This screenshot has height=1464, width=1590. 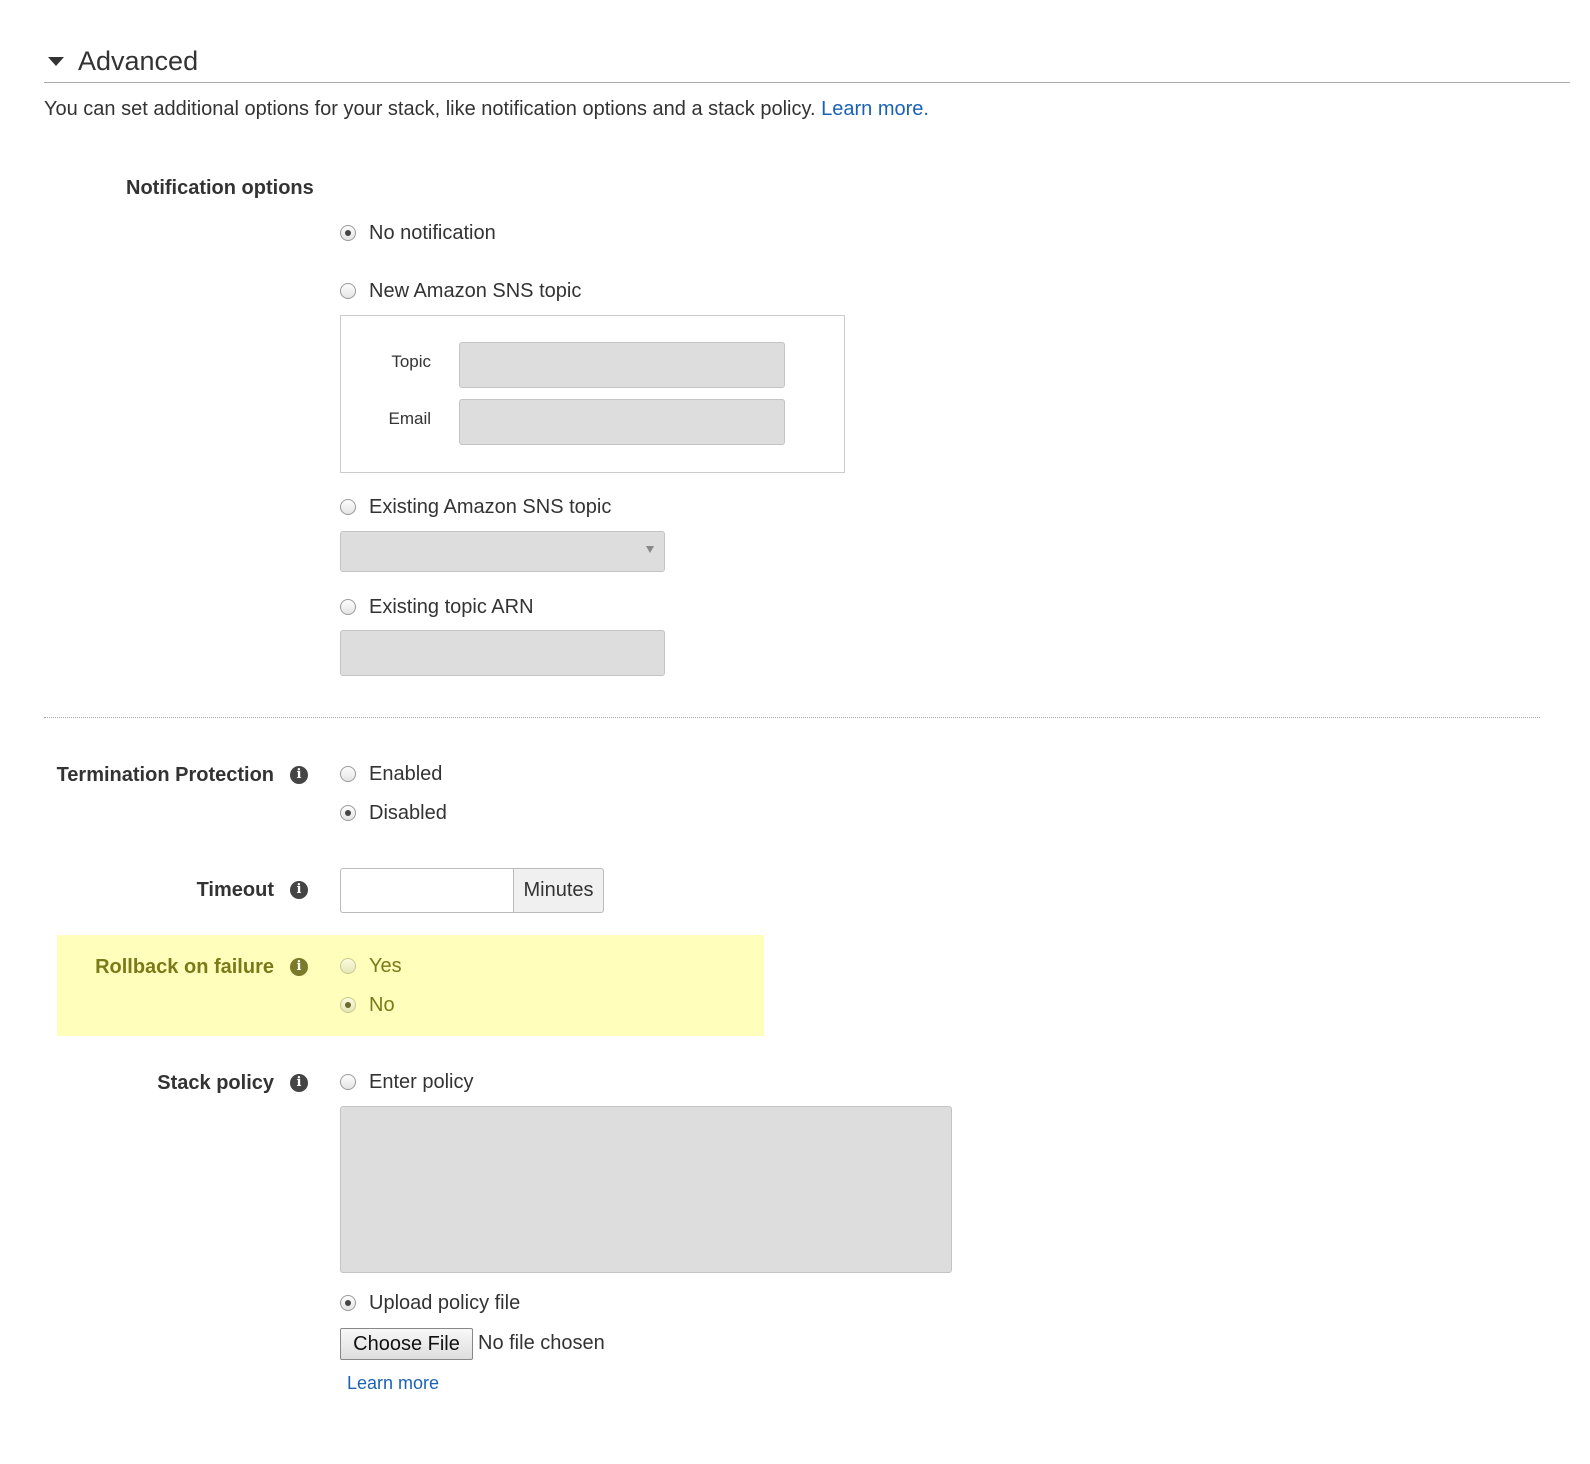 I want to click on radio-new-sns-topic, so click(x=348, y=291).